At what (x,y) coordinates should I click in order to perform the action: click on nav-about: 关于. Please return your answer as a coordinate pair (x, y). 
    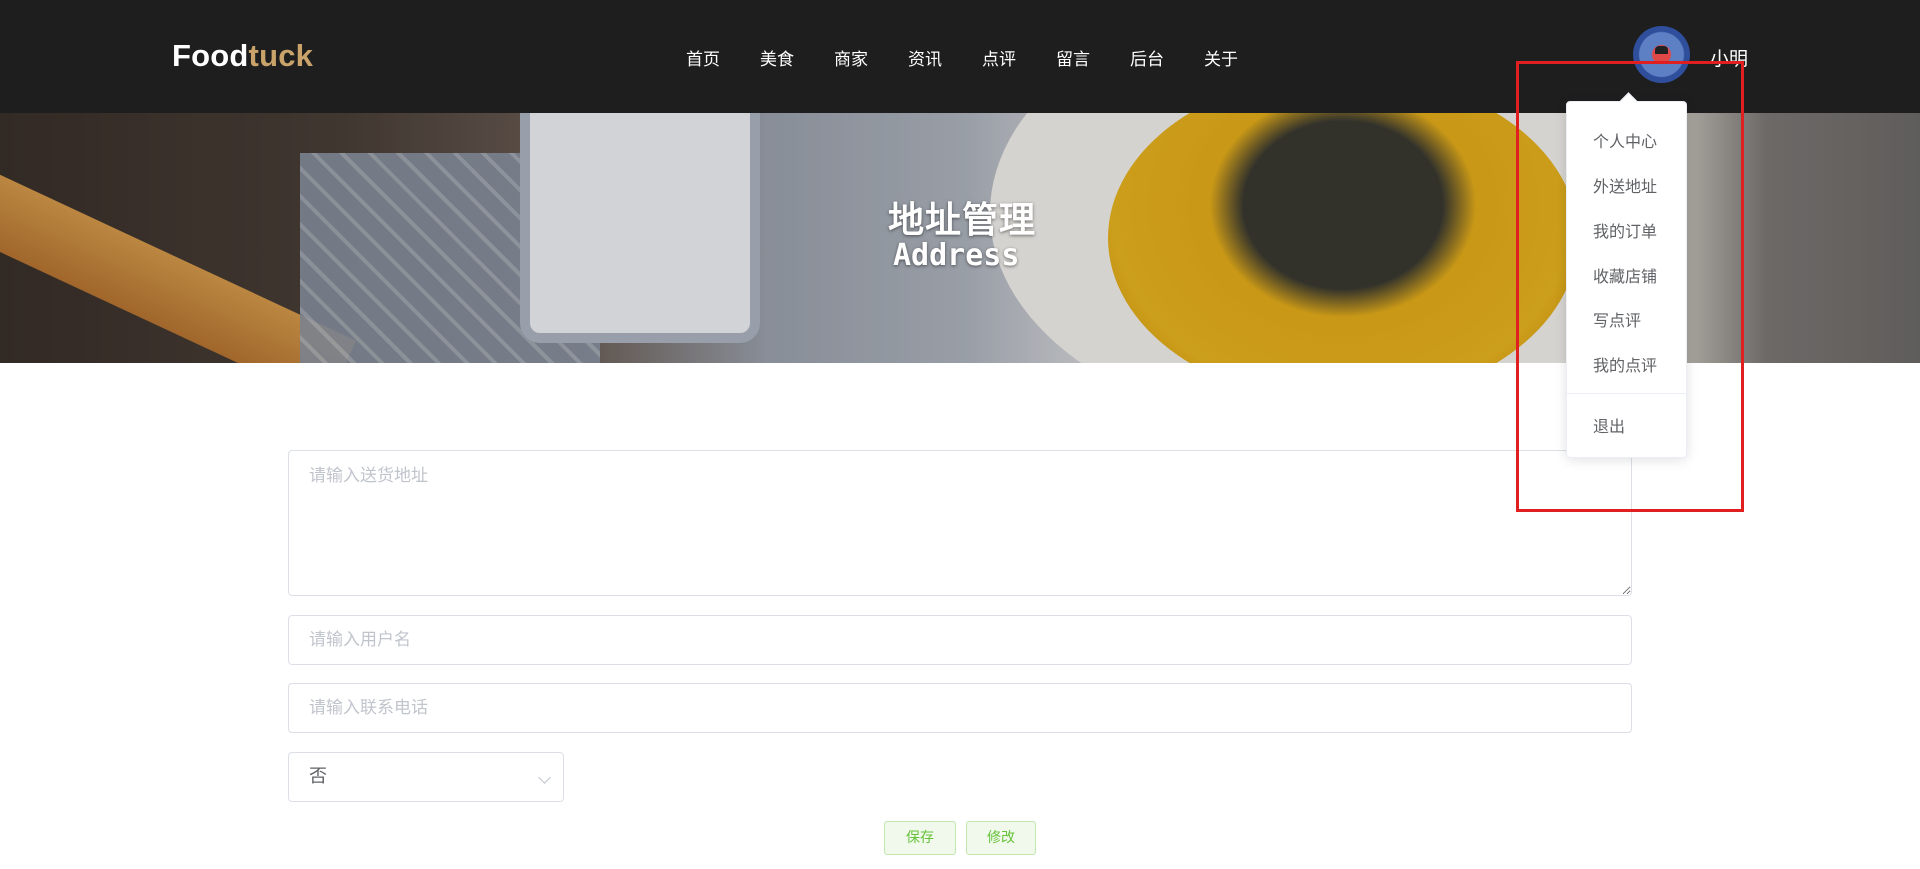
    Looking at the image, I should click on (1221, 57).